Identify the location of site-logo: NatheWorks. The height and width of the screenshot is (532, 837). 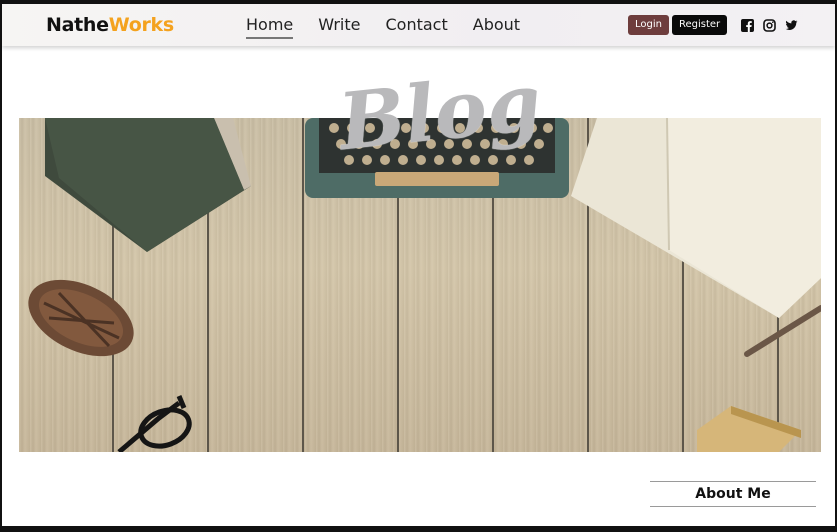
(110, 25).